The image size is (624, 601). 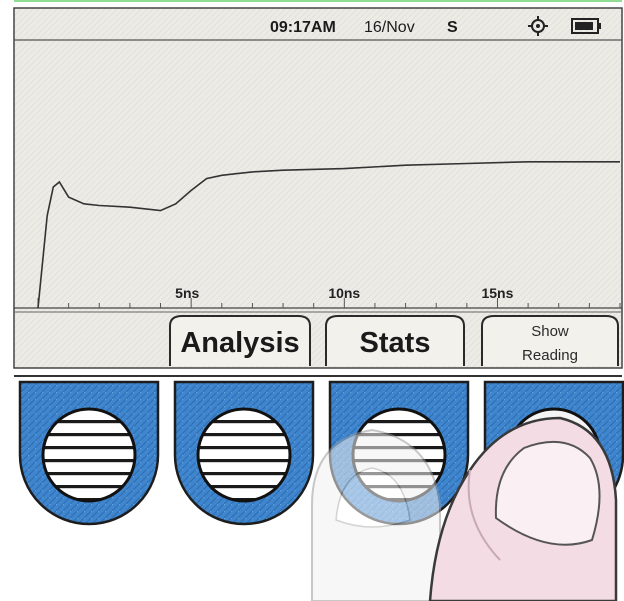 What do you see at coordinates (389, 27) in the screenshot?
I see `status-date: 16/Nov` at bounding box center [389, 27].